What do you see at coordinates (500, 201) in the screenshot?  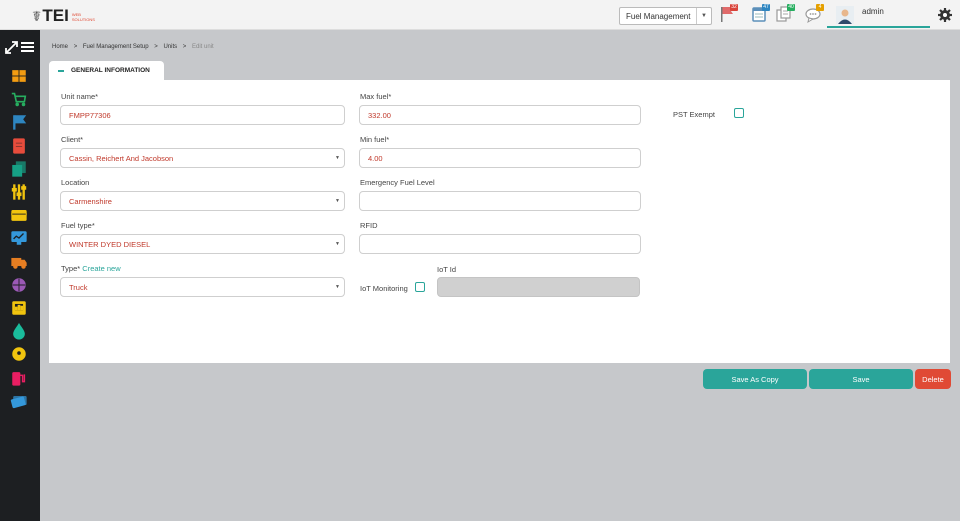 I see `emergency-fuel-level-input` at bounding box center [500, 201].